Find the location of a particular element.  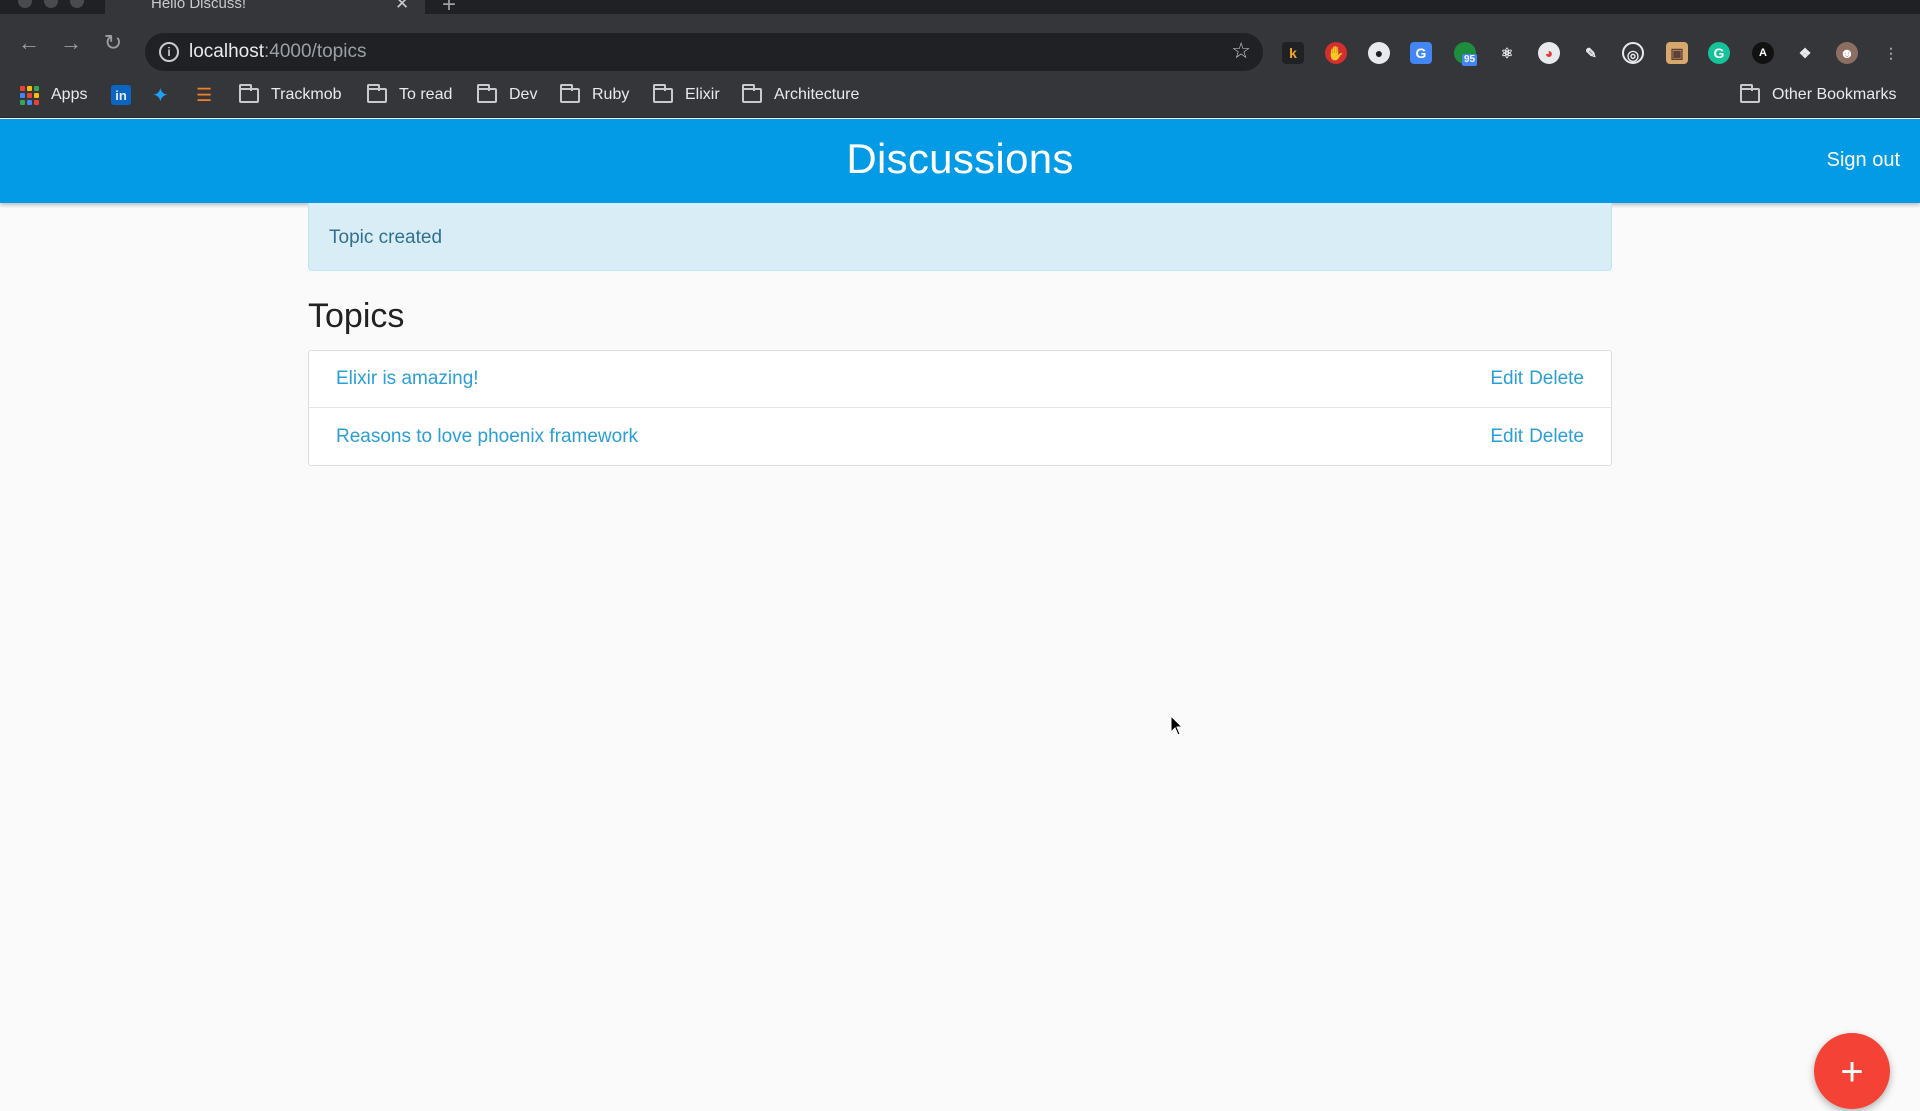

bookmark-other-label: Other Bookmarks is located at coordinates (1834, 94).